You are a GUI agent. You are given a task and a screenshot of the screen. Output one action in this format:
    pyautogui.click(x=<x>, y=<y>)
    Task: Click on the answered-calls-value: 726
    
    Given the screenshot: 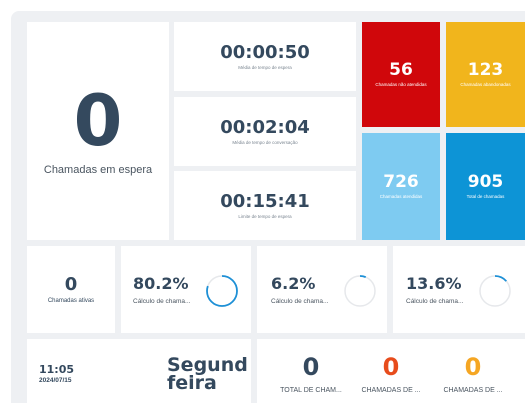 What is the action you would take?
    pyautogui.click(x=401, y=182)
    